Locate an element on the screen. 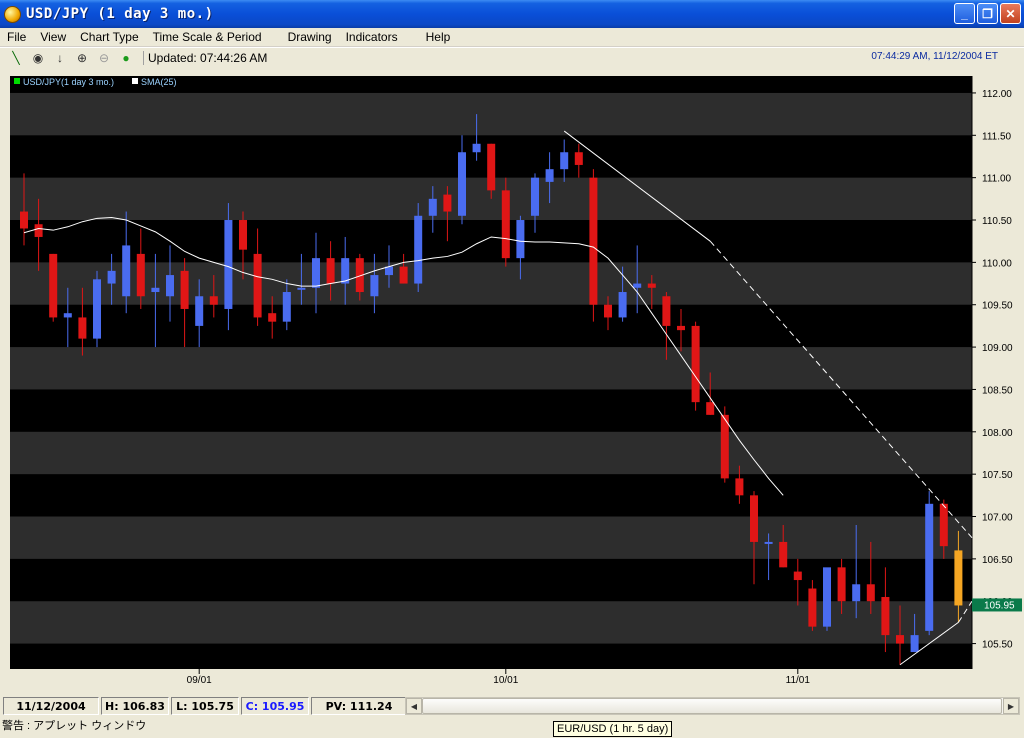  menu-time-scale: Time Scale & Period is located at coordinates (207, 37).